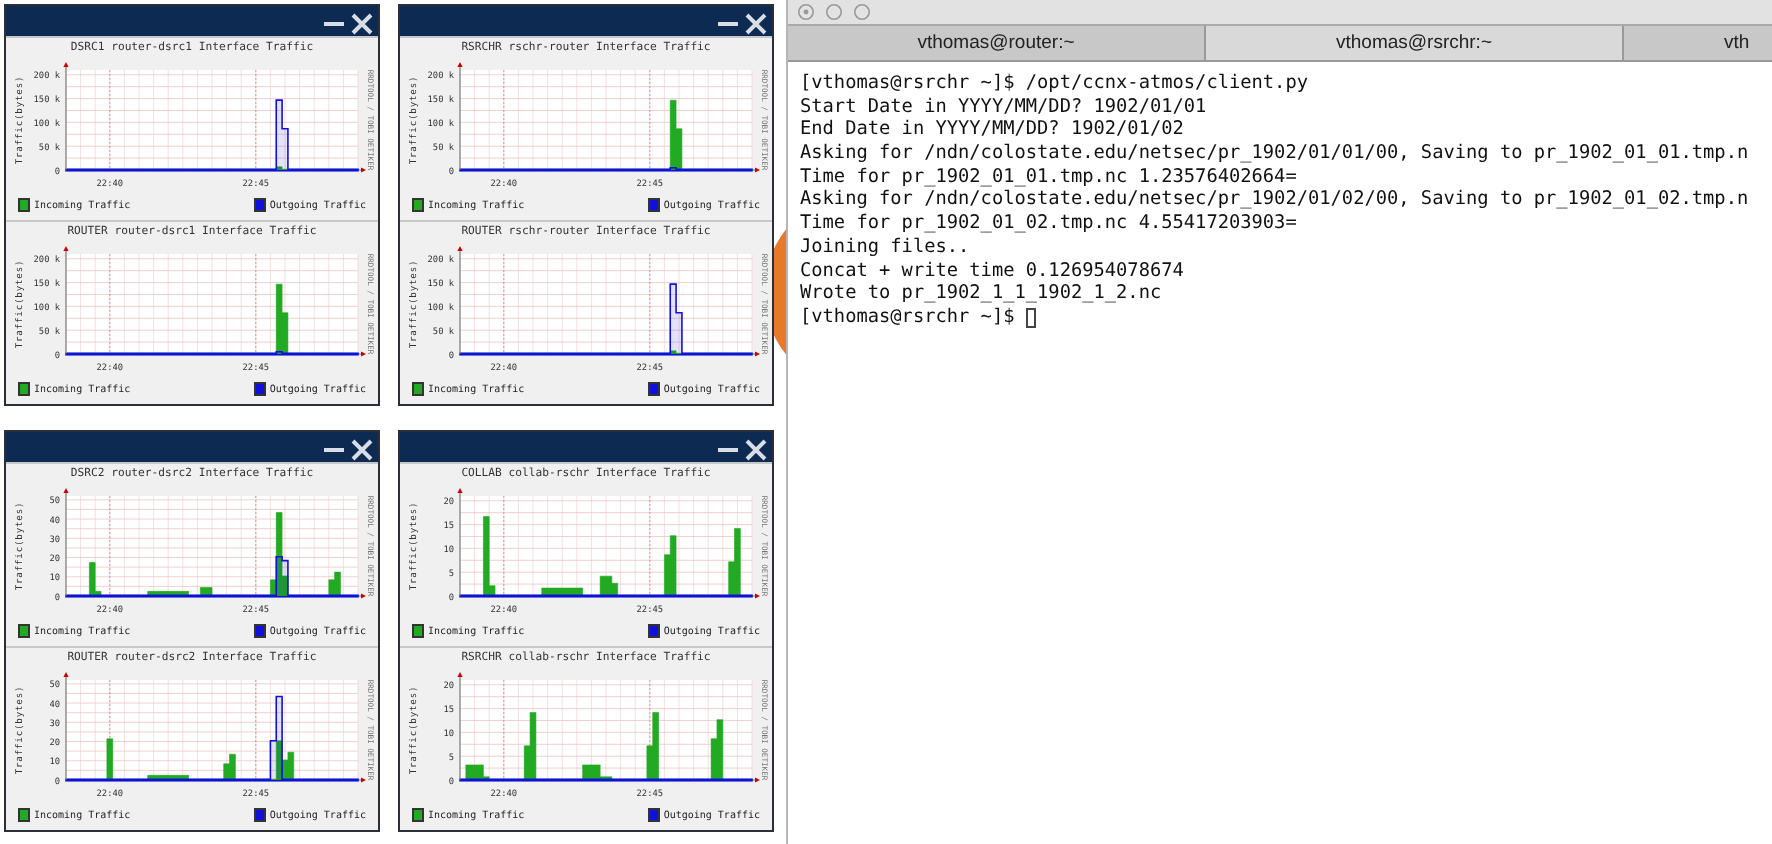 The width and height of the screenshot is (1772, 844). I want to click on terminal-tab: vthomas@rsrchr:~, so click(1415, 43).